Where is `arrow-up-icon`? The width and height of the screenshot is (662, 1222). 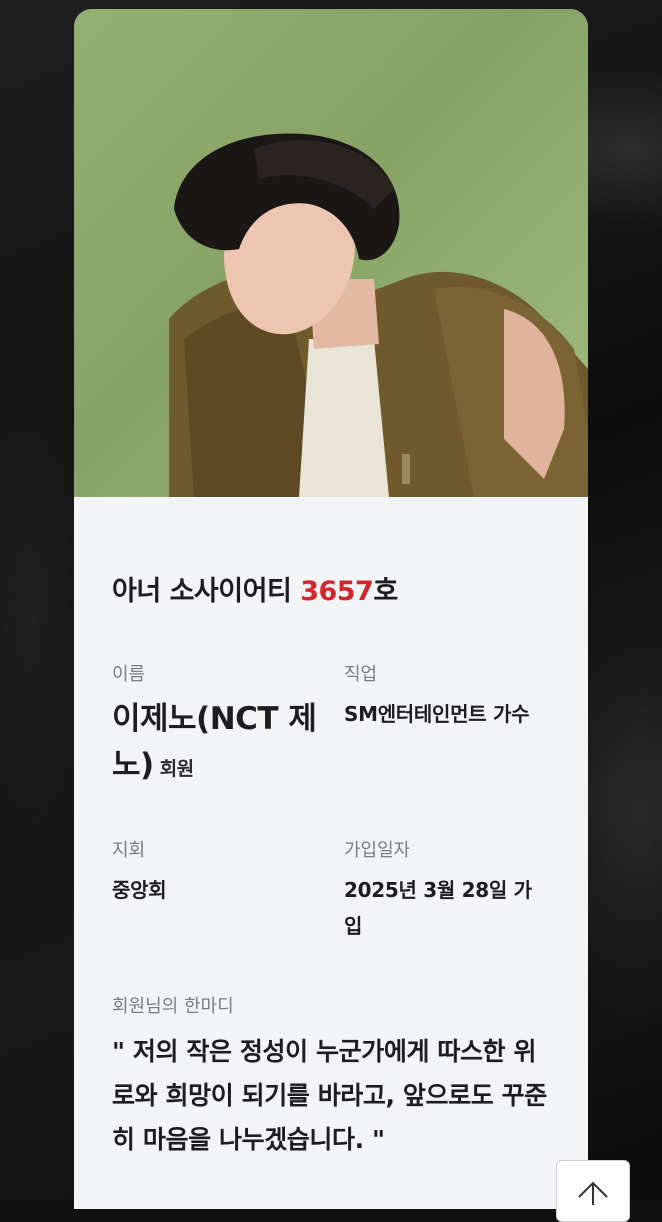 arrow-up-icon is located at coordinates (593, 1193).